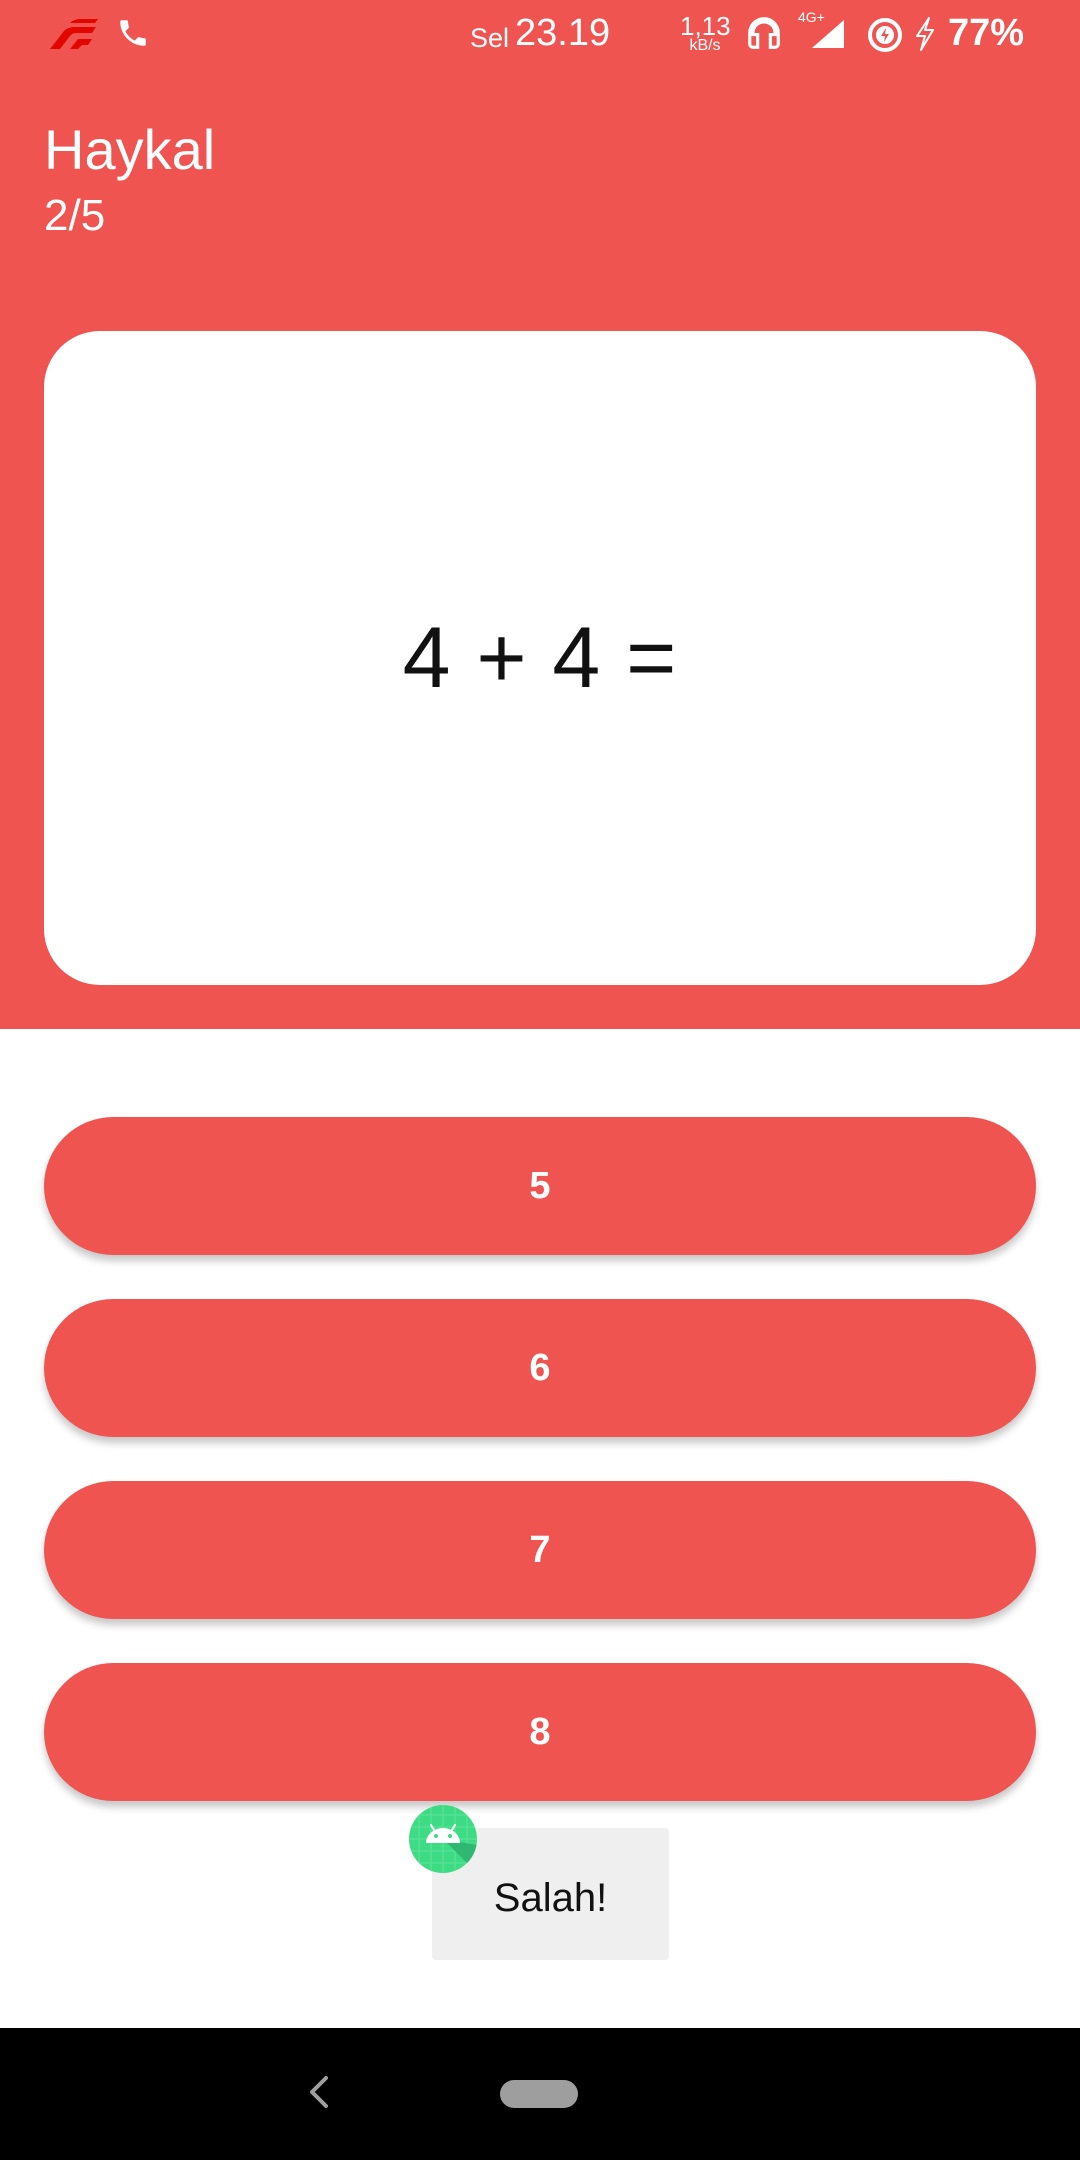 The width and height of the screenshot is (1080, 2160). I want to click on headset-icon, so click(764, 33).